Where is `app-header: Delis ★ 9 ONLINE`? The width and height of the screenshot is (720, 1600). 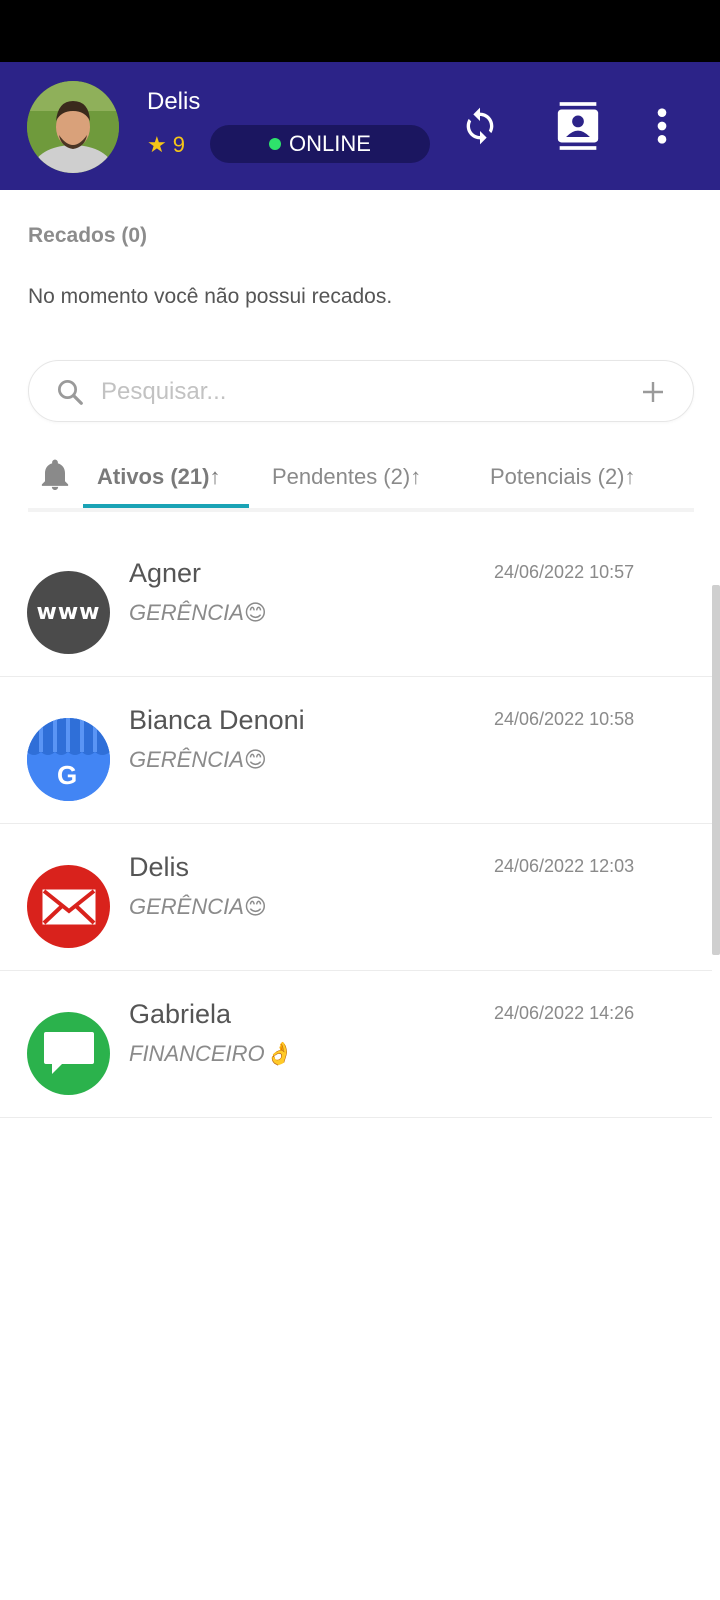 app-header: Delis ★ 9 ONLINE is located at coordinates (360, 126).